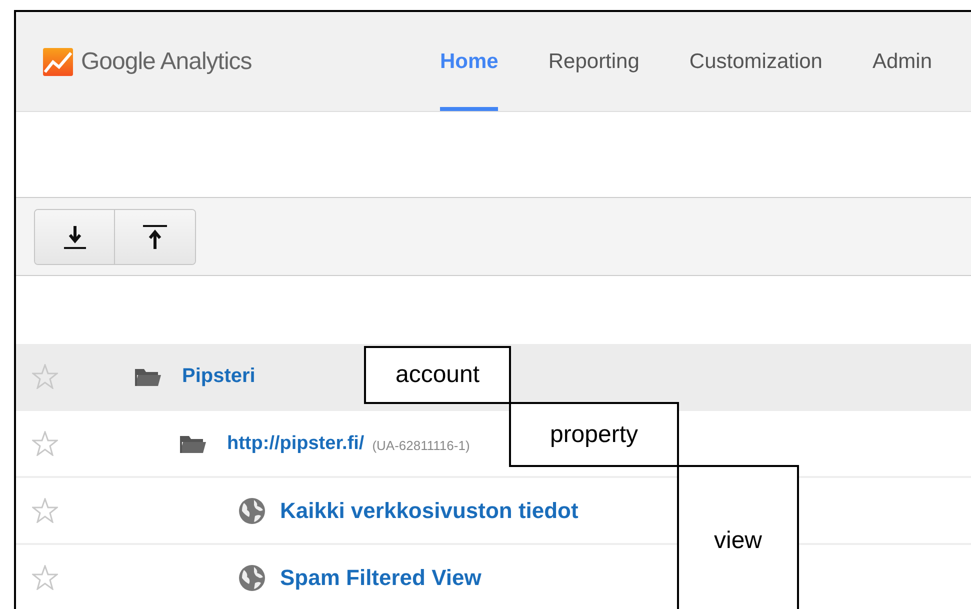 The width and height of the screenshot is (971, 609). I want to click on callout-tooltip: property, so click(594, 434).